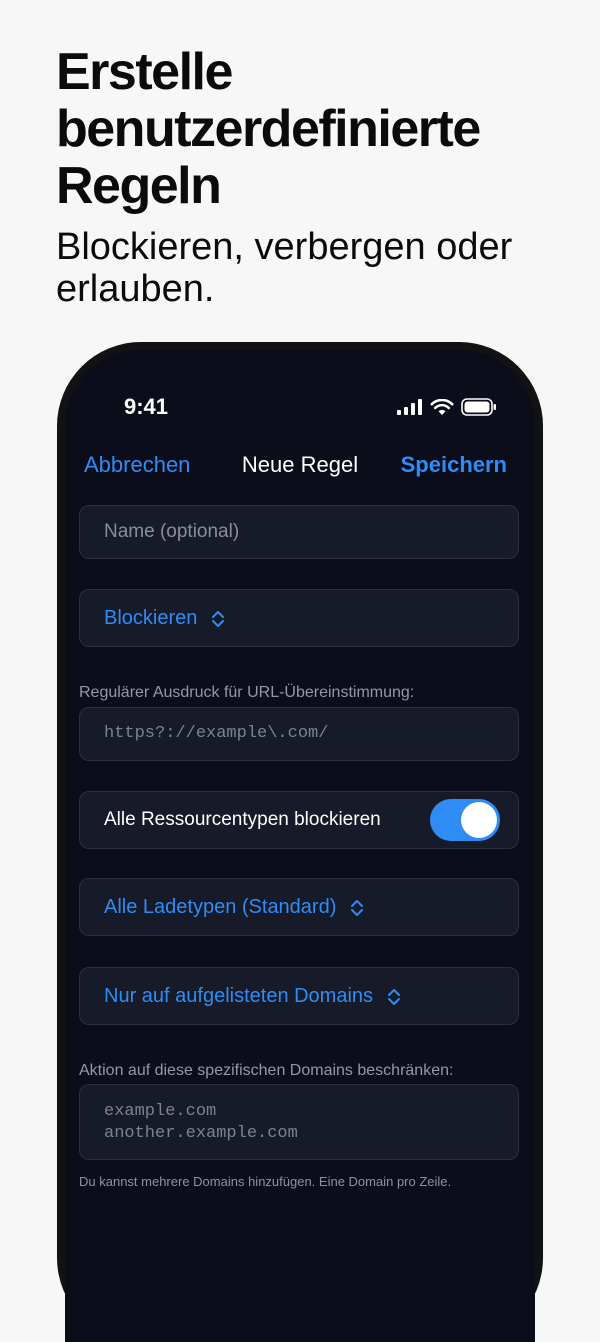 This screenshot has width=600, height=1342. I want to click on save-button: Speichern, so click(454, 465).